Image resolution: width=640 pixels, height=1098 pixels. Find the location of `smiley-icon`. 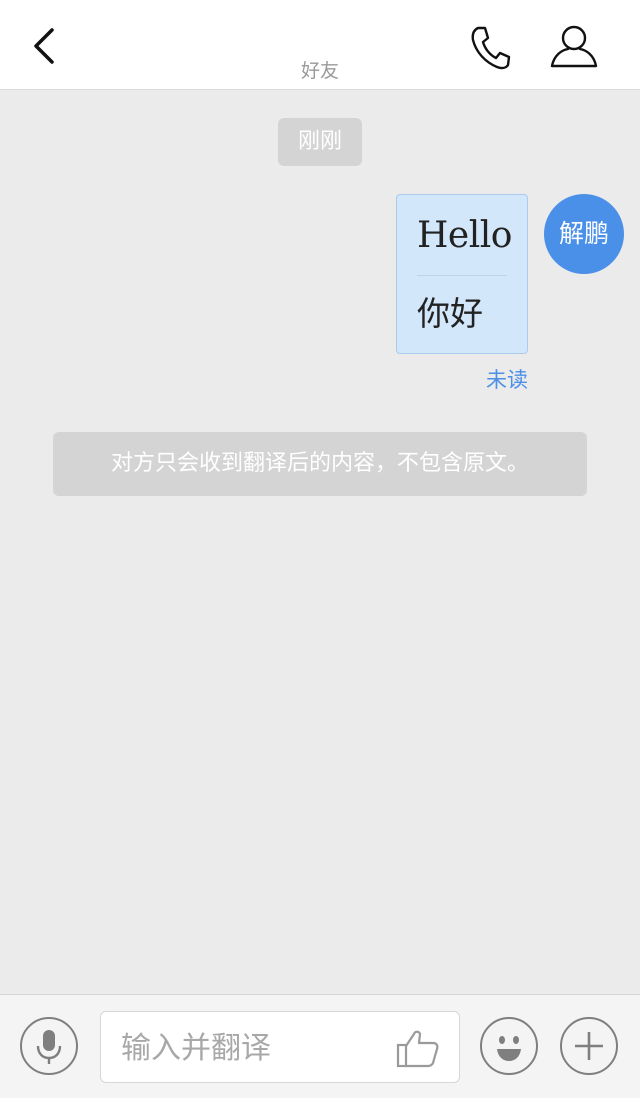

smiley-icon is located at coordinates (509, 1048).